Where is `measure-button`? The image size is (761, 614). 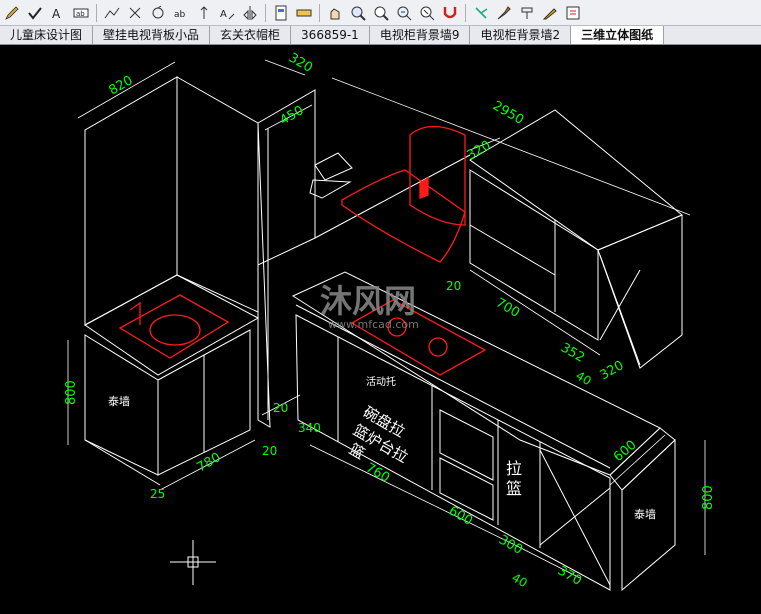
measure-button is located at coordinates (304, 13).